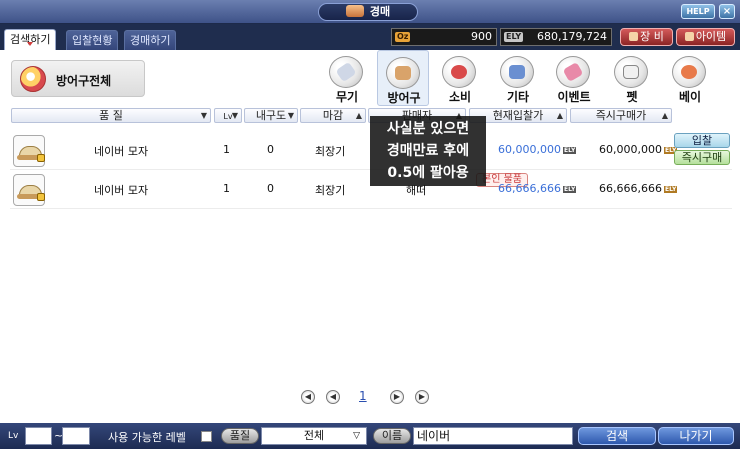 Image resolution: width=740 pixels, height=449 pixels. What do you see at coordinates (517, 72) in the screenshot?
I see `etc-icon` at bounding box center [517, 72].